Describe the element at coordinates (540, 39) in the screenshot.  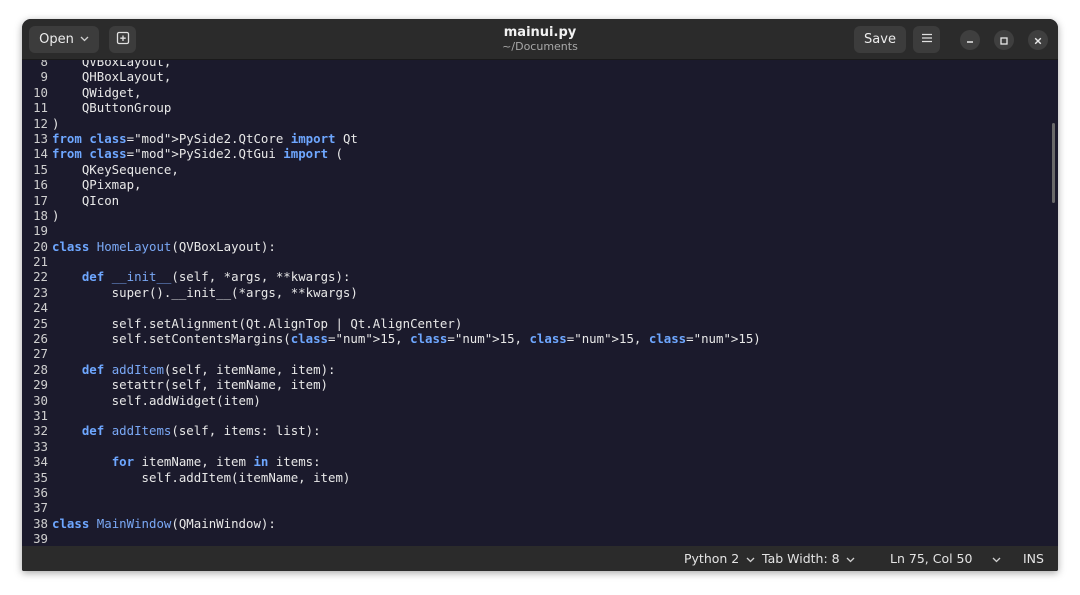
I see `header-bar: Open mainui.py ~/Documents Save` at that location.